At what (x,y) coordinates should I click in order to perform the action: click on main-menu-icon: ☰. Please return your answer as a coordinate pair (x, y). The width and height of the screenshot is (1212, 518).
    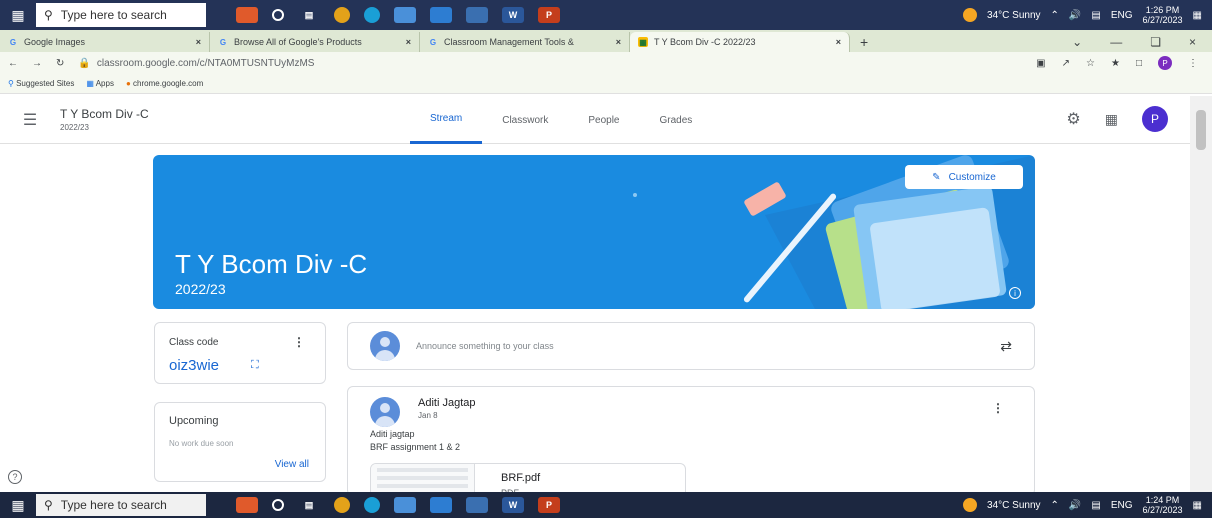
    Looking at the image, I should click on (30, 120).